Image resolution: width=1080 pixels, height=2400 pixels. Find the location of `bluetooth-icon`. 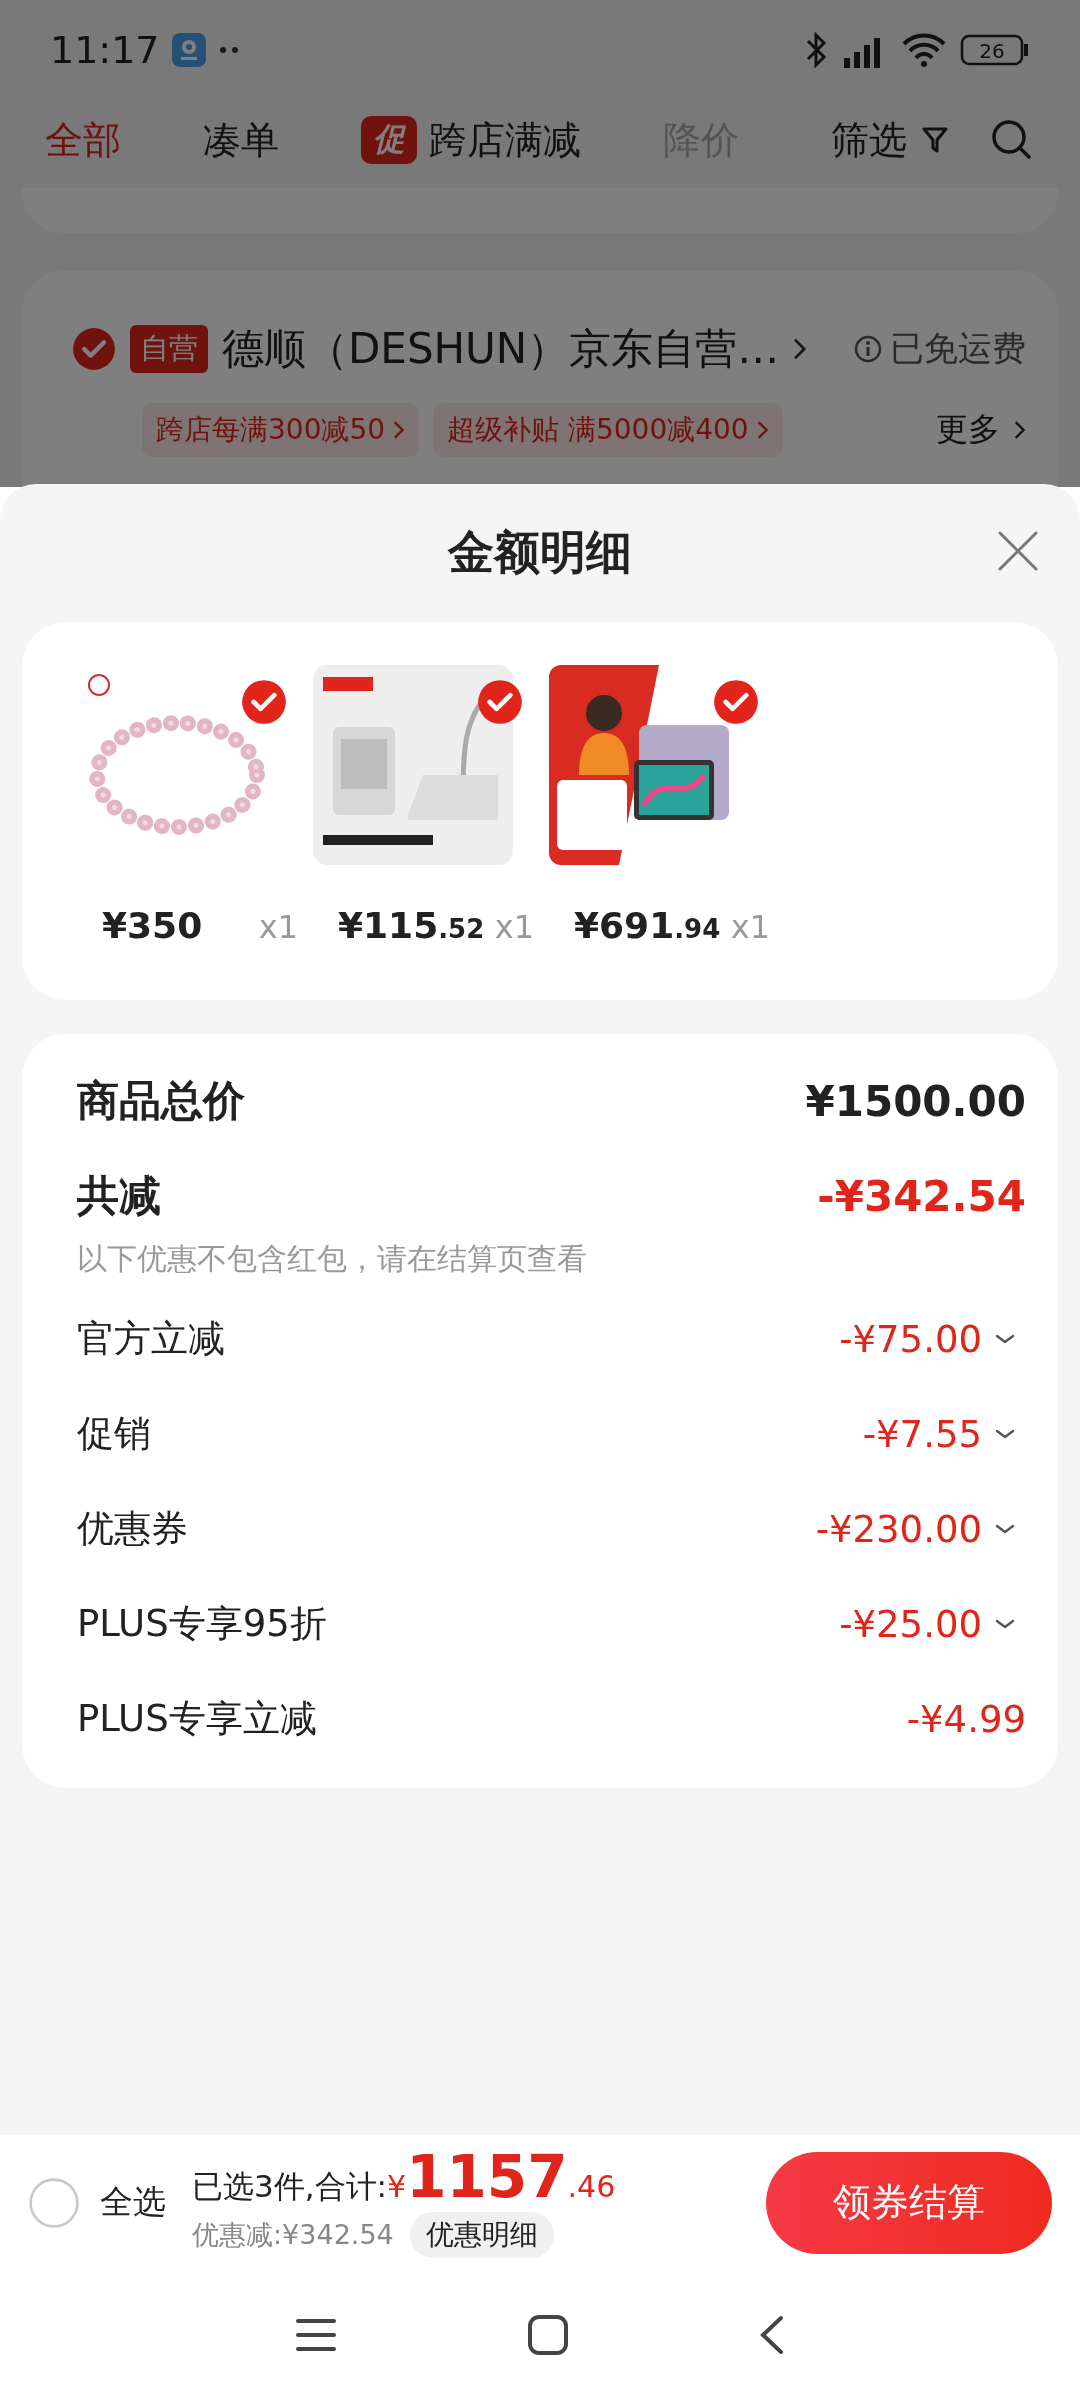

bluetooth-icon is located at coordinates (816, 50).